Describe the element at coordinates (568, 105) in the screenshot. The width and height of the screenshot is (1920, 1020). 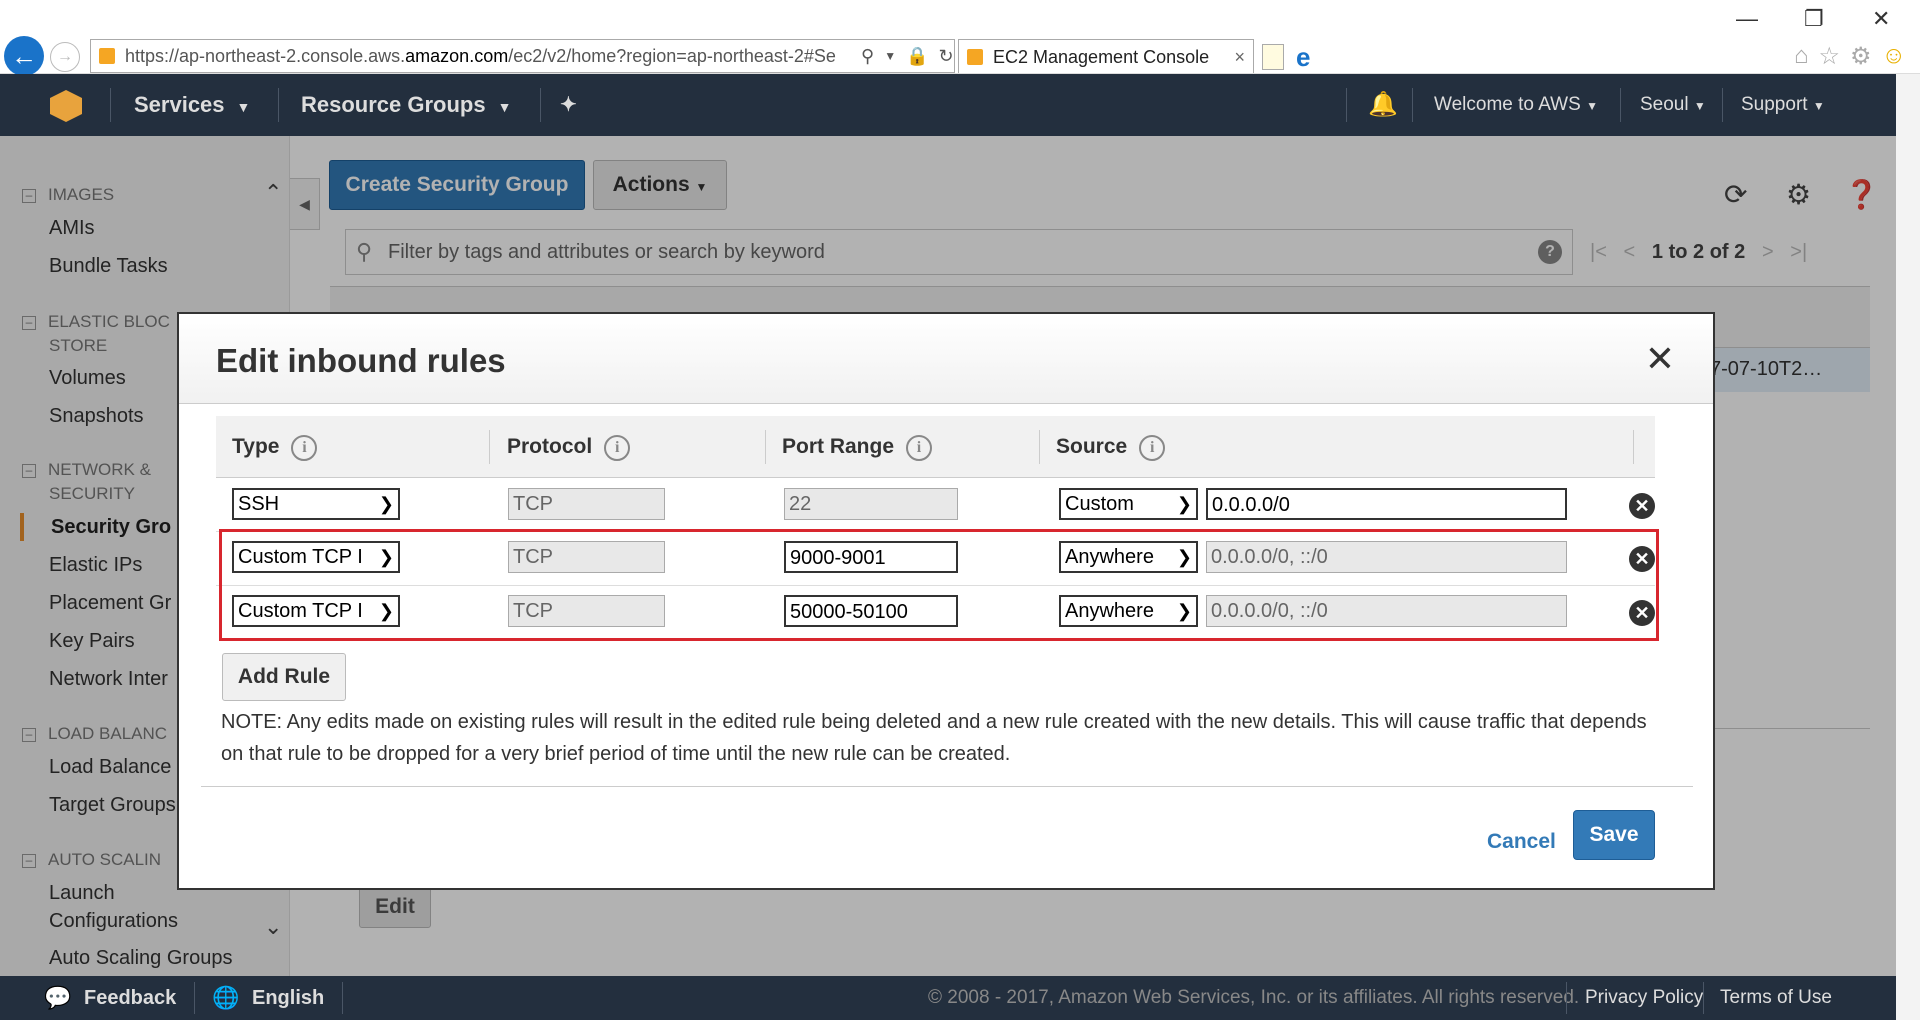
I see `pin-icon: ✦` at that location.